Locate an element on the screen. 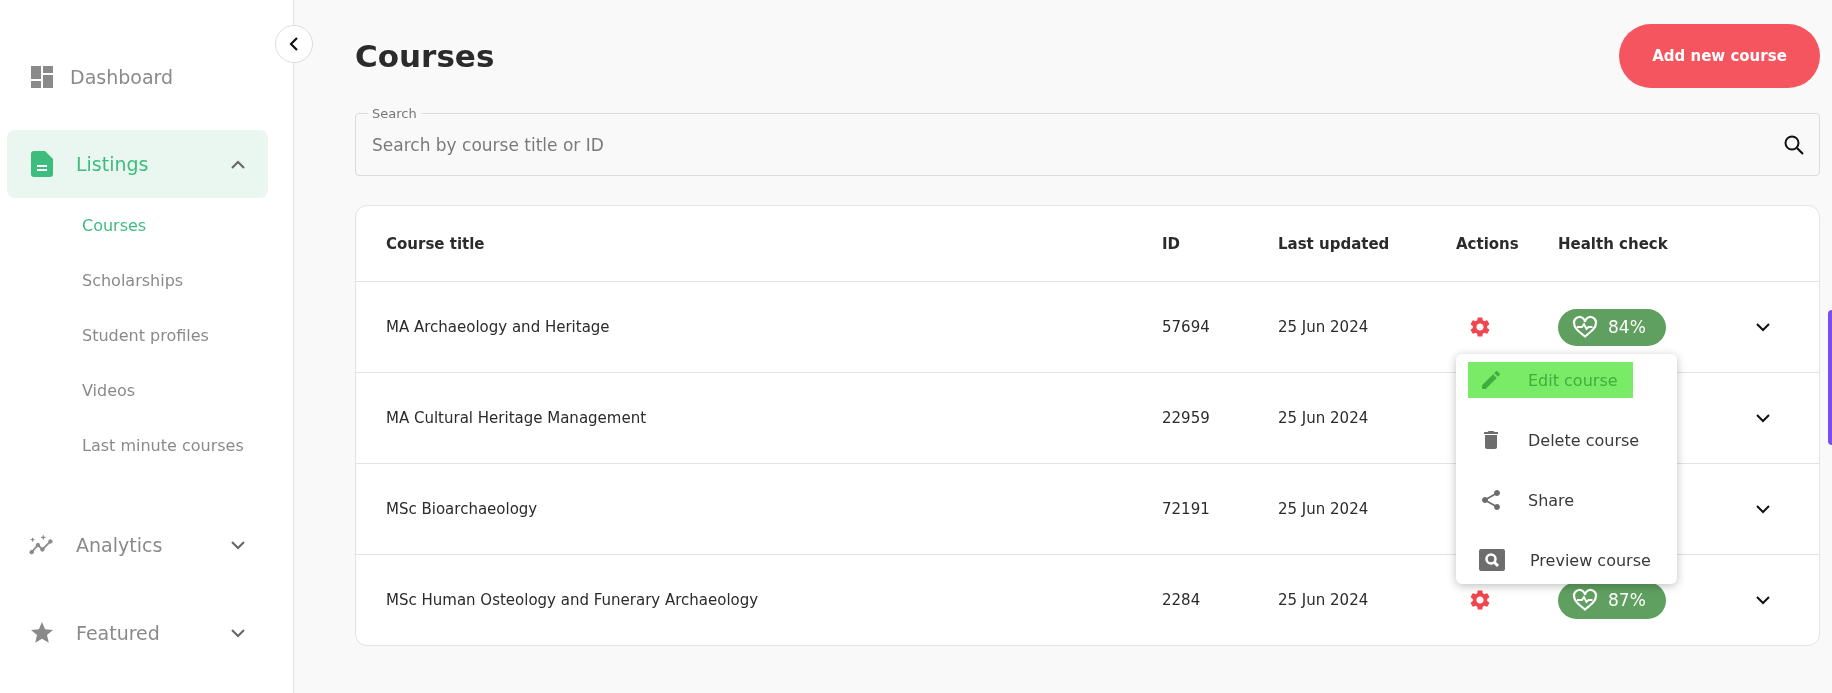 This screenshot has height=693, width=1832. table-cell: 72191 is located at coordinates (1186, 509).